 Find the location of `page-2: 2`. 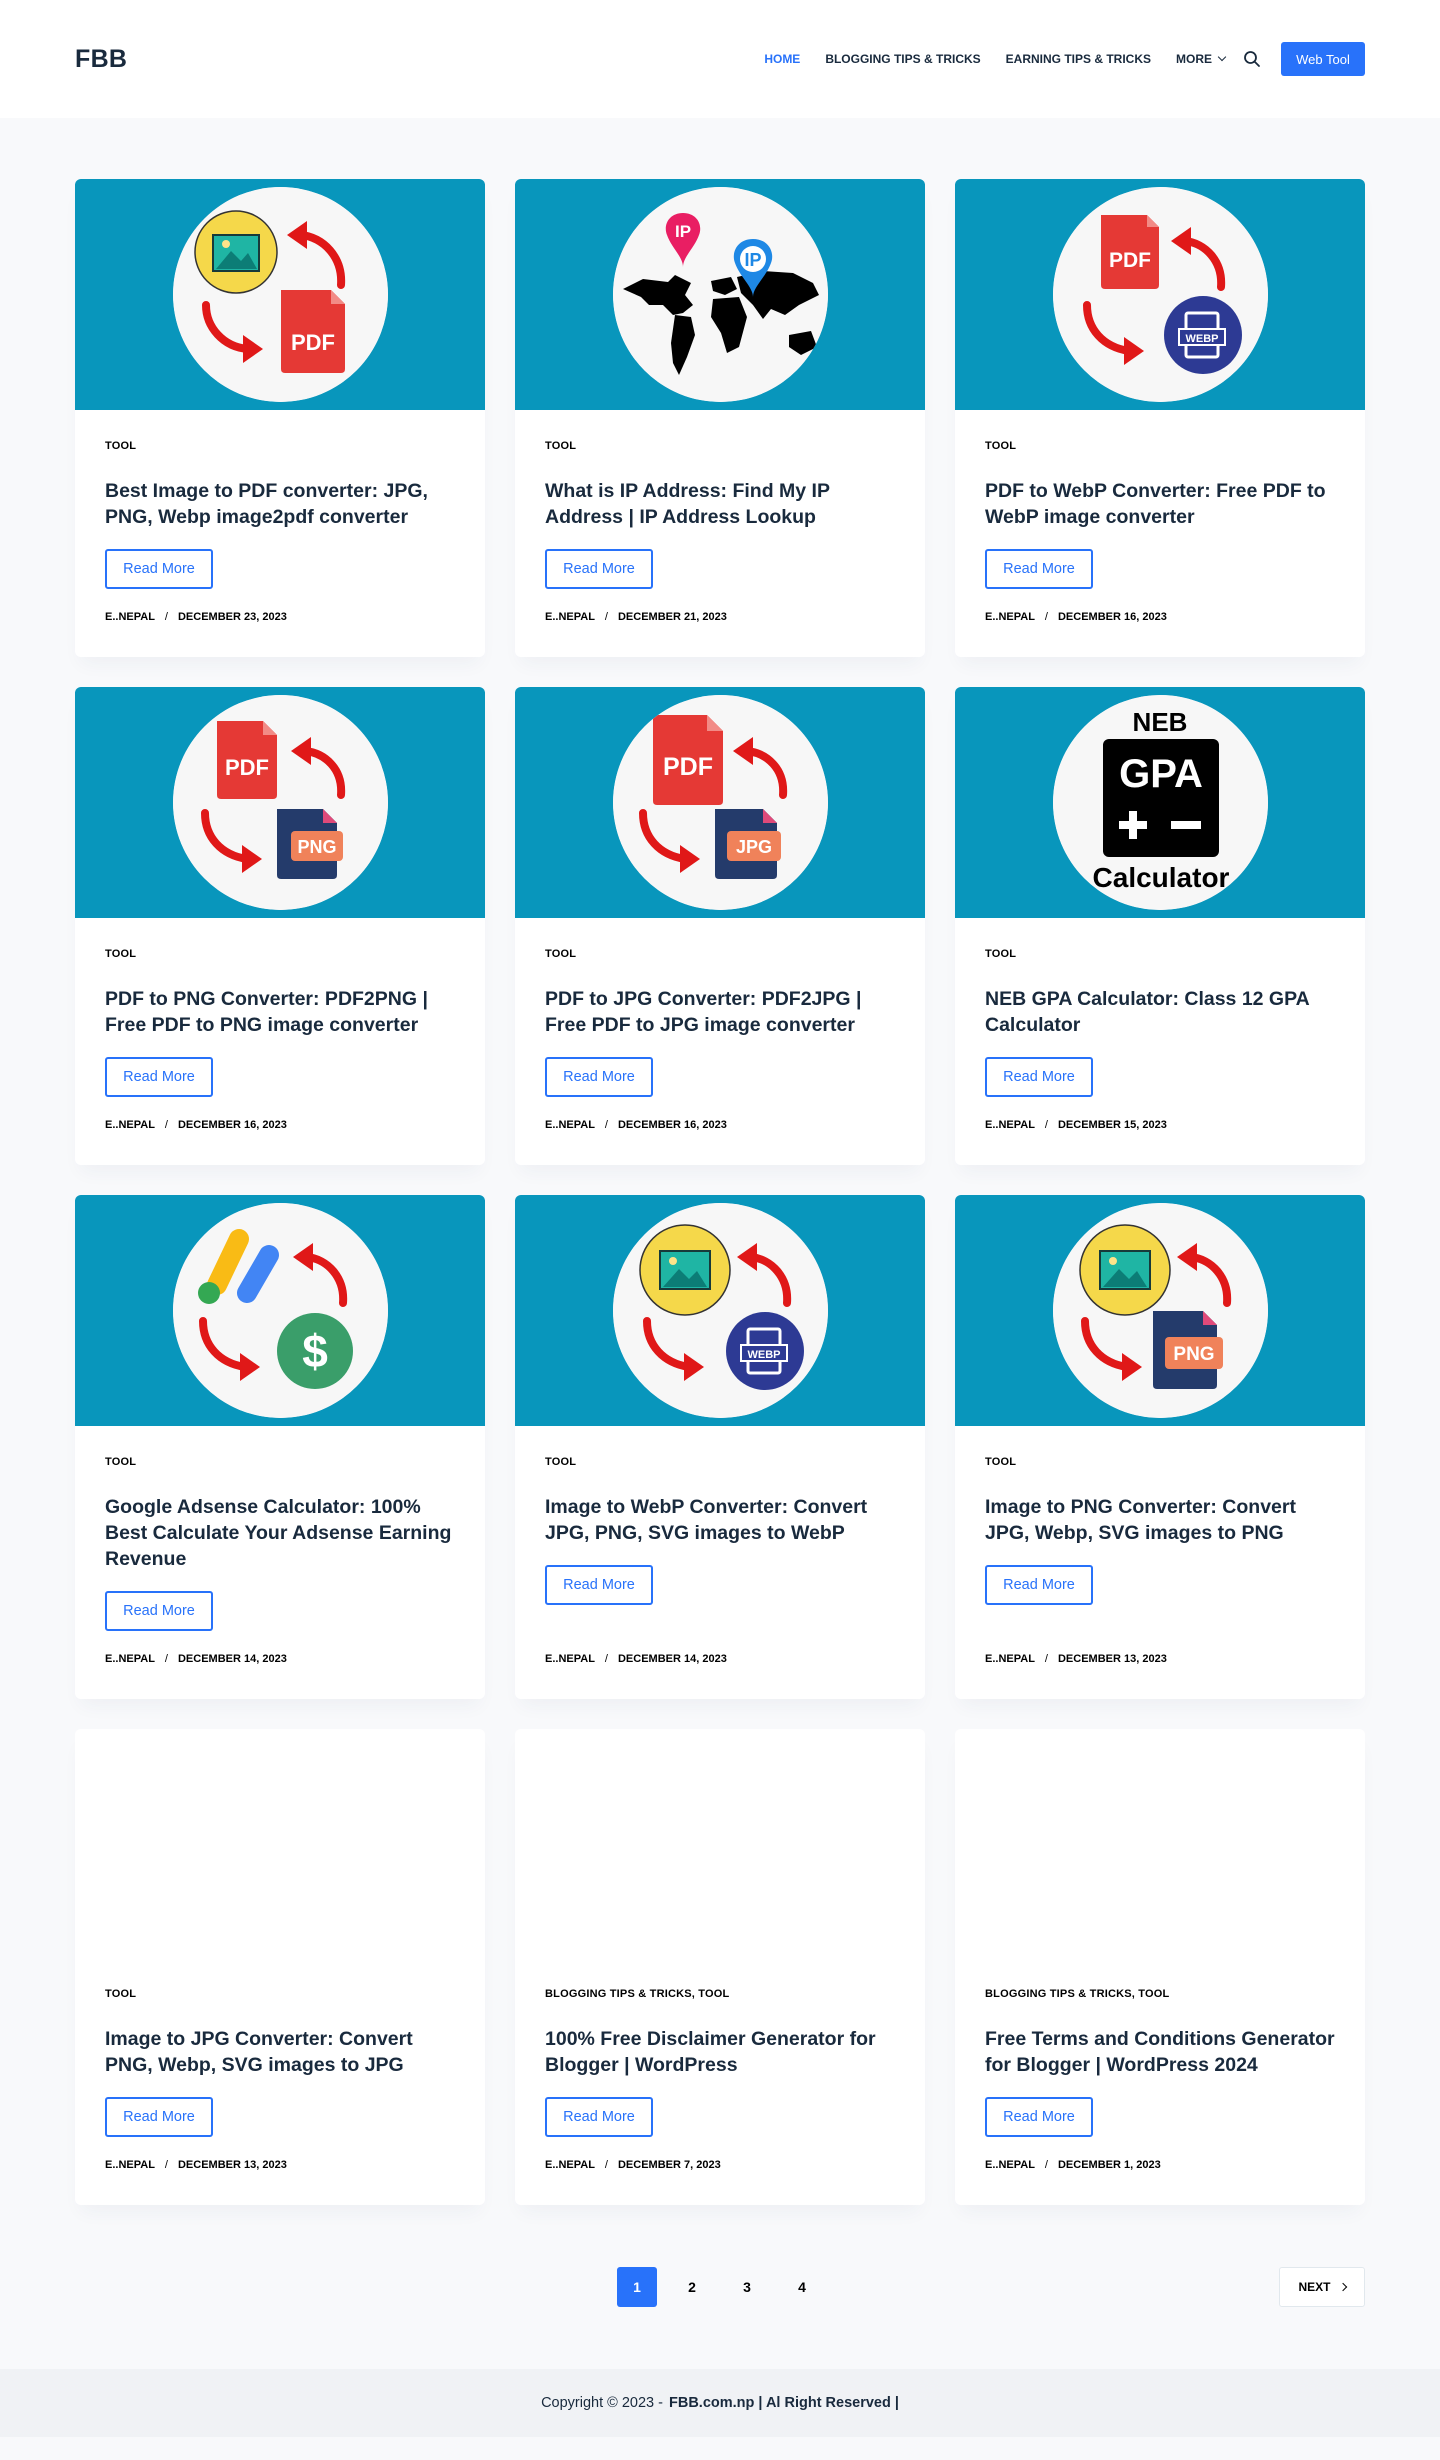

page-2: 2 is located at coordinates (692, 2287).